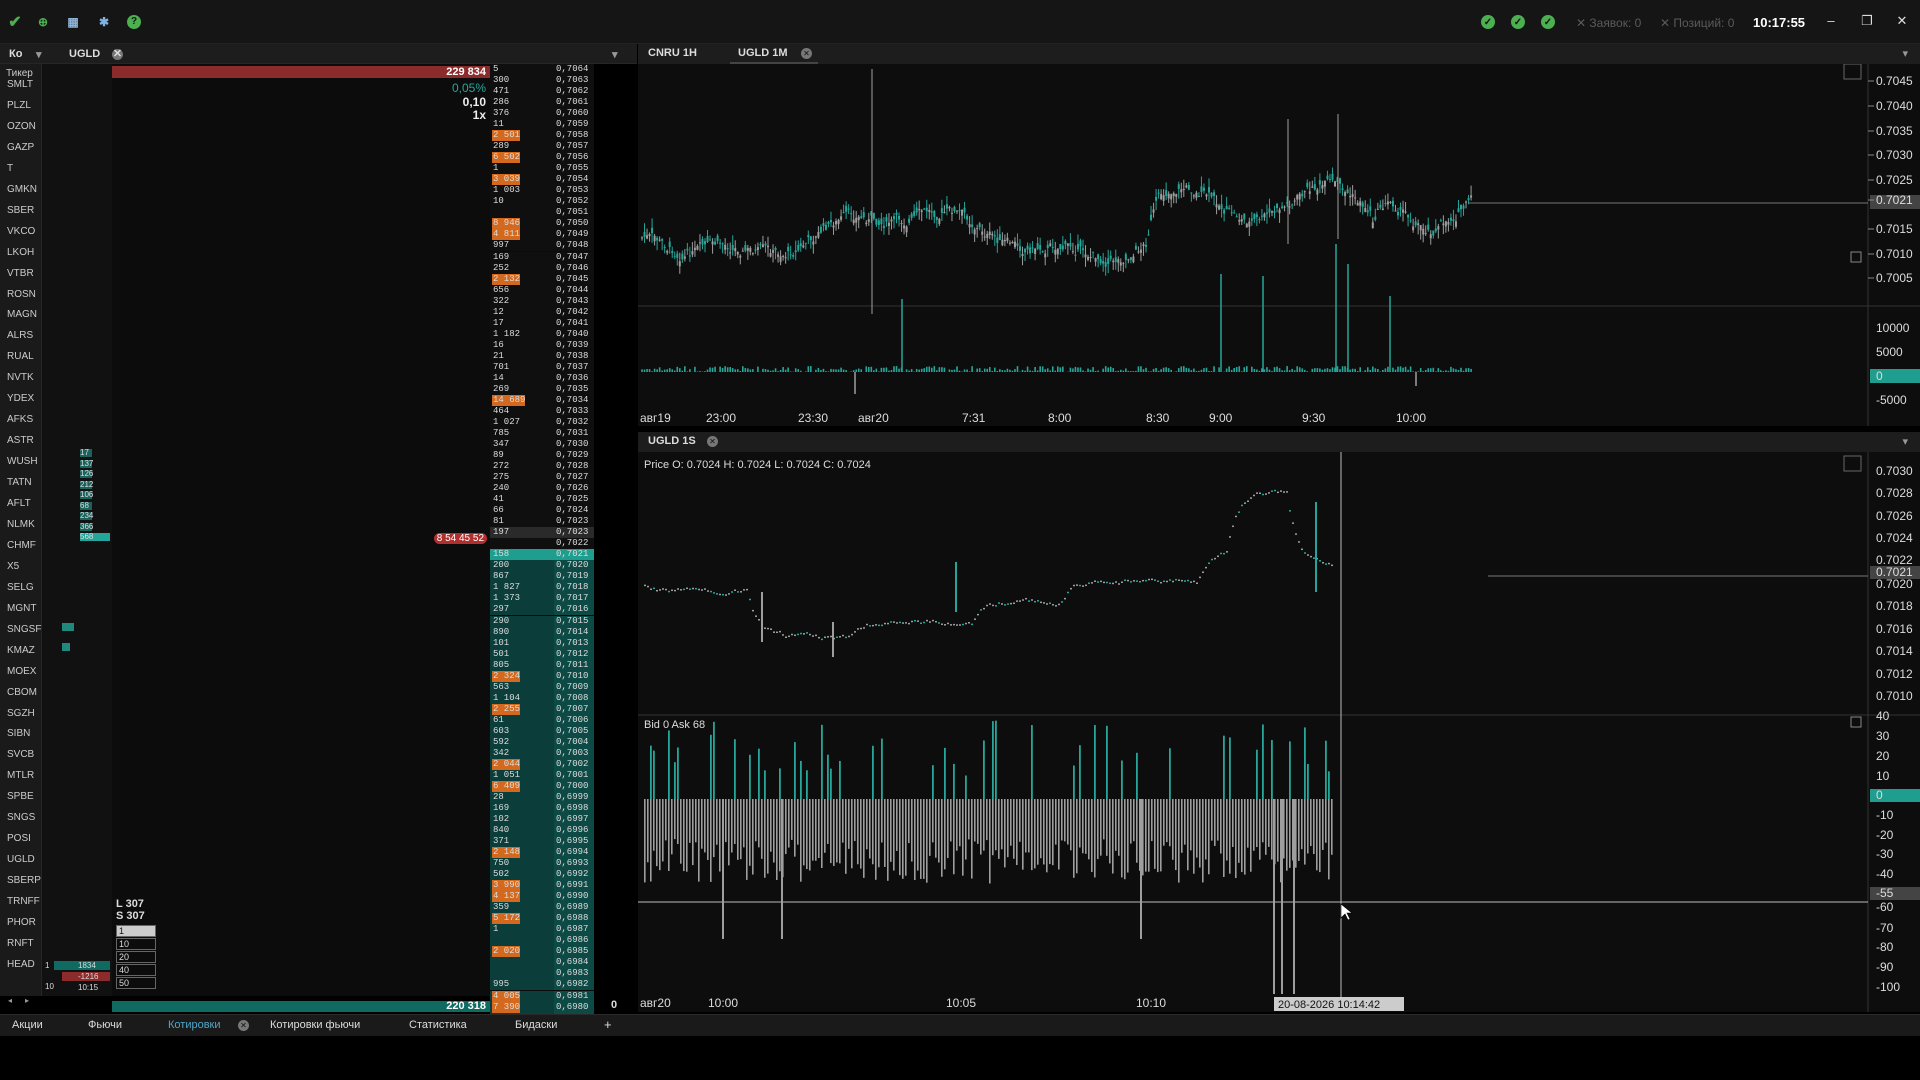 The height and width of the screenshot is (1080, 1920). I want to click on ladder-row: 101 0,7013, so click(542, 643).